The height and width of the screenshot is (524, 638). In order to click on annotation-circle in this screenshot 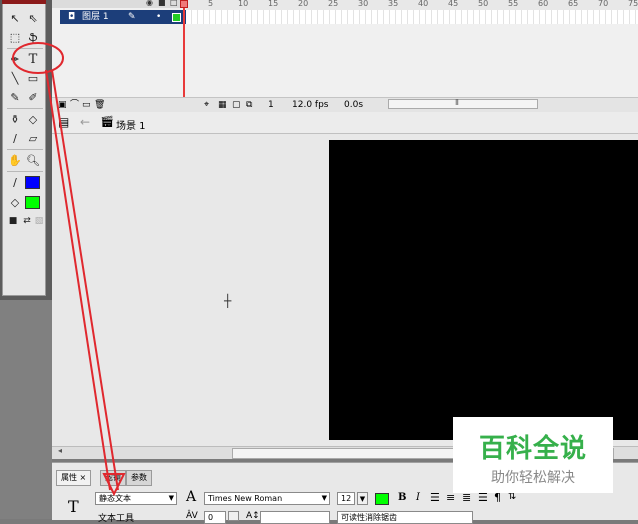, I will do `click(38, 58)`.